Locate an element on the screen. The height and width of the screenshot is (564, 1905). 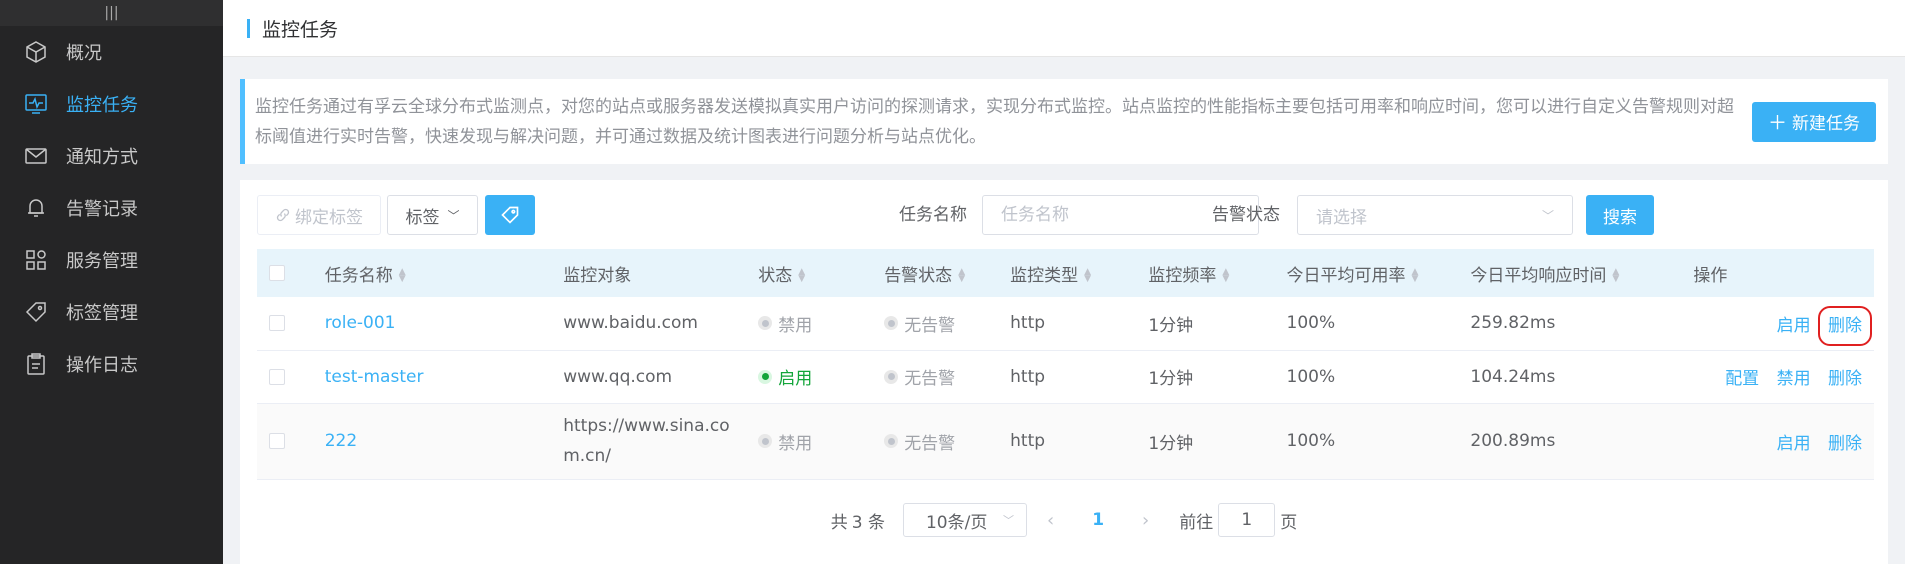
task-name-cell: 222 is located at coordinates (432, 441).